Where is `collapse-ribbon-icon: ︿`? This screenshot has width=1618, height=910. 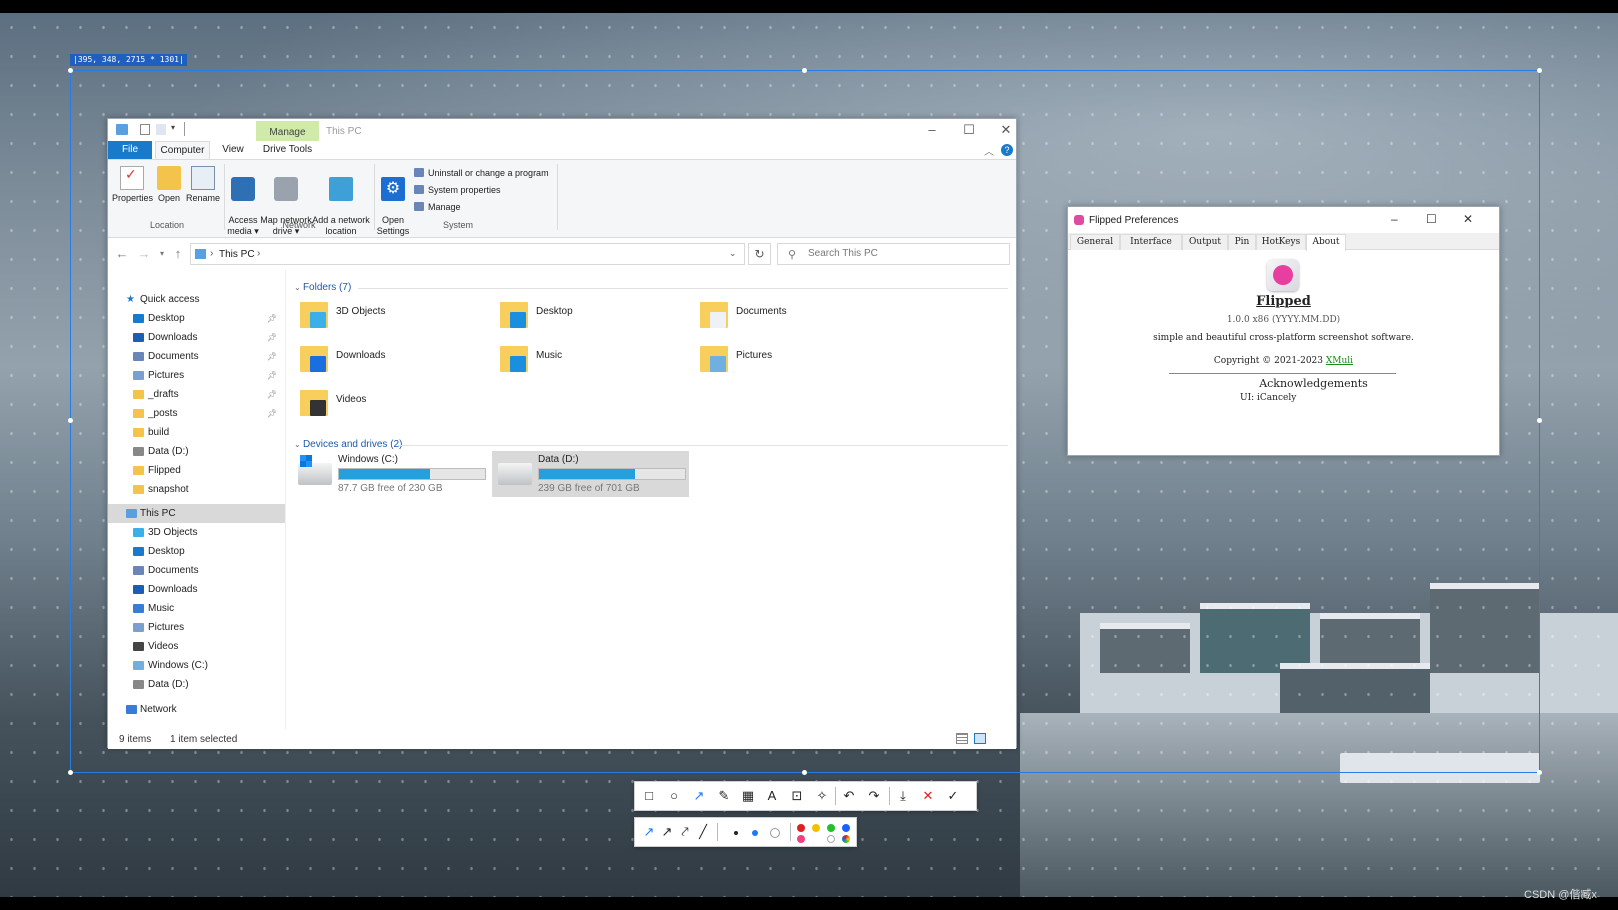 collapse-ribbon-icon: ︿ is located at coordinates (989, 150).